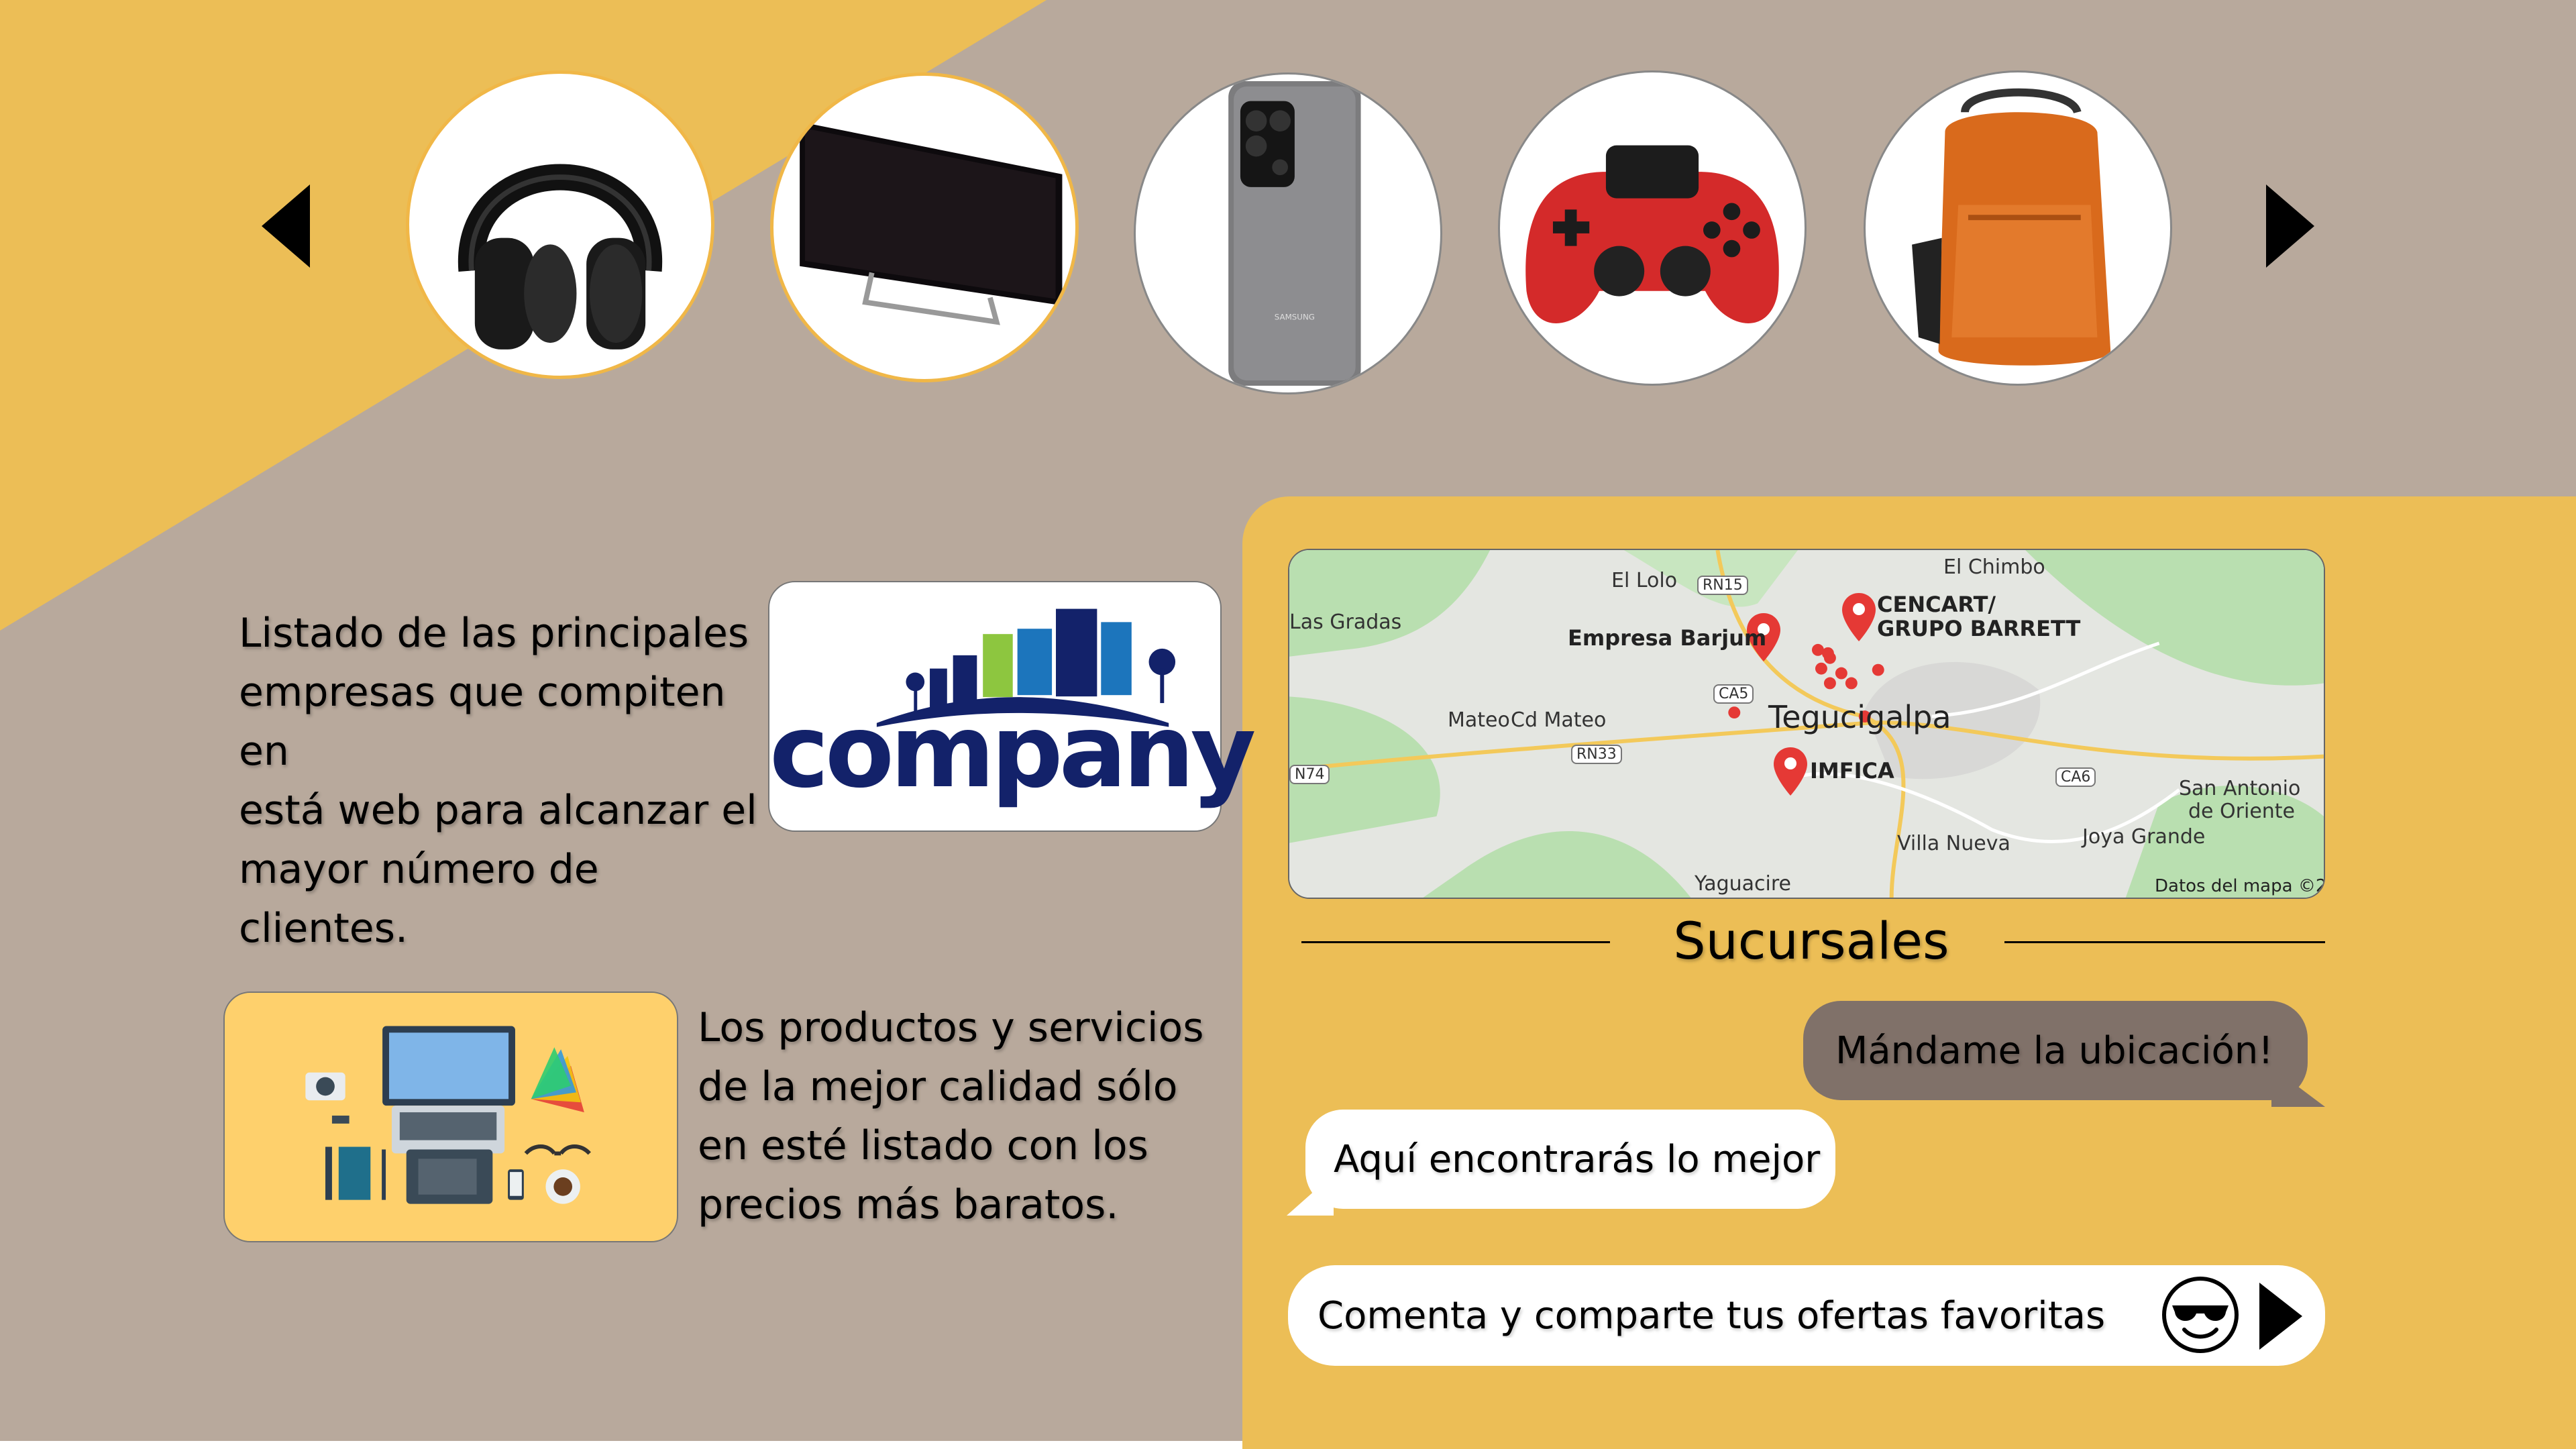  What do you see at coordinates (1733, 694) in the screenshot?
I see `map-road-label: CA5` at bounding box center [1733, 694].